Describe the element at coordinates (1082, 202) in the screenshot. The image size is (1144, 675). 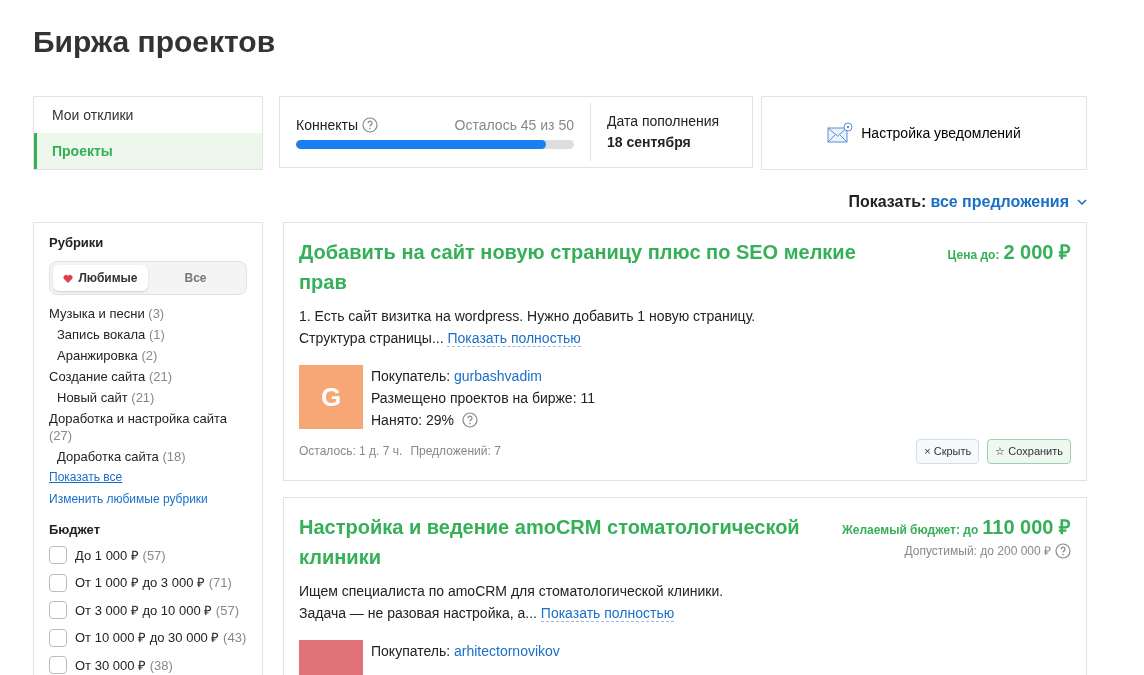
I see `chevron-down-icon` at that location.